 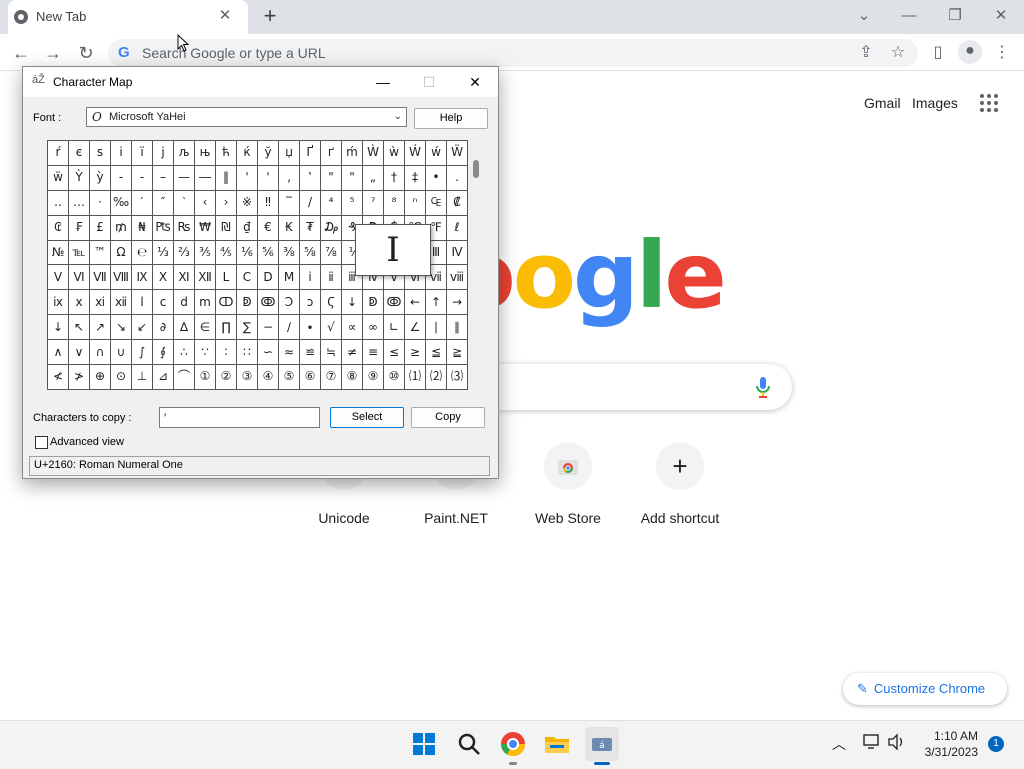 What do you see at coordinates (268, 153) in the screenshot?
I see `character-cell: ў` at bounding box center [268, 153].